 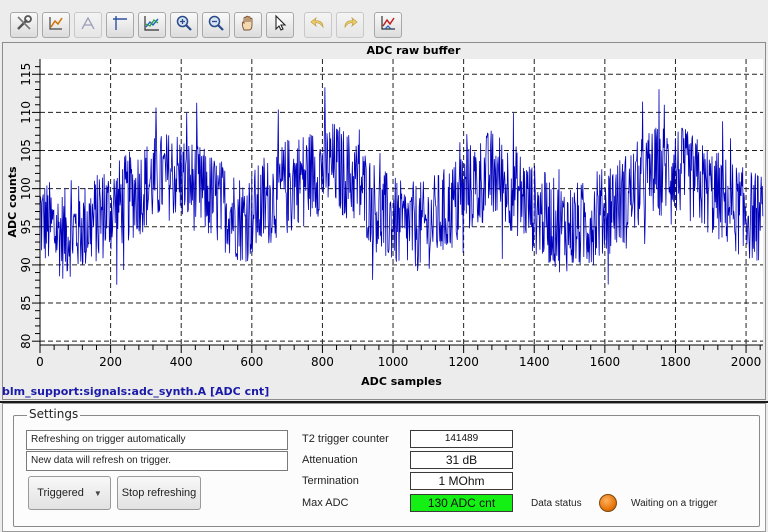 What do you see at coordinates (26, 302) in the screenshot?
I see `y-tick-label: 85` at bounding box center [26, 302].